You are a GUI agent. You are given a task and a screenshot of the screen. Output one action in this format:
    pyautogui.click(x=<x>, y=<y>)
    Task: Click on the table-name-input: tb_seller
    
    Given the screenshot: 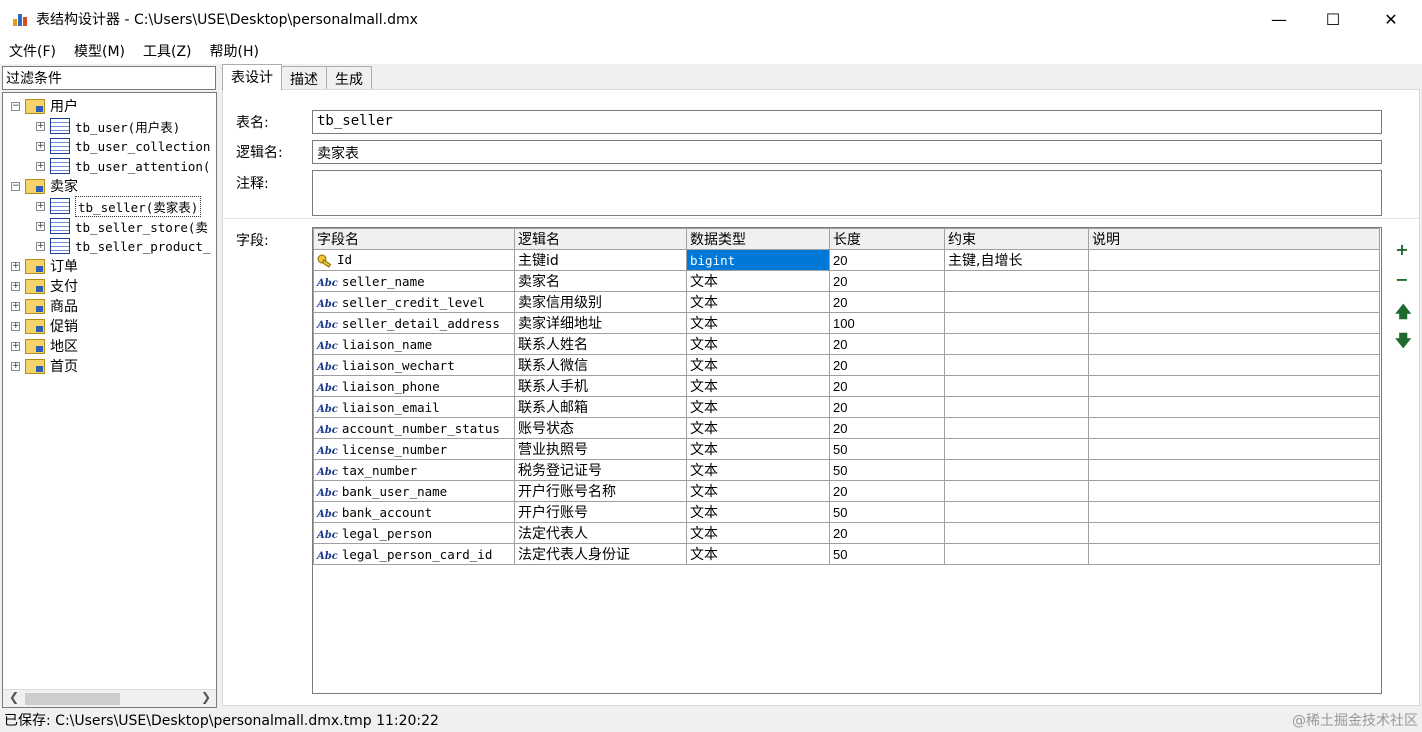 What is the action you would take?
    pyautogui.click(x=847, y=122)
    